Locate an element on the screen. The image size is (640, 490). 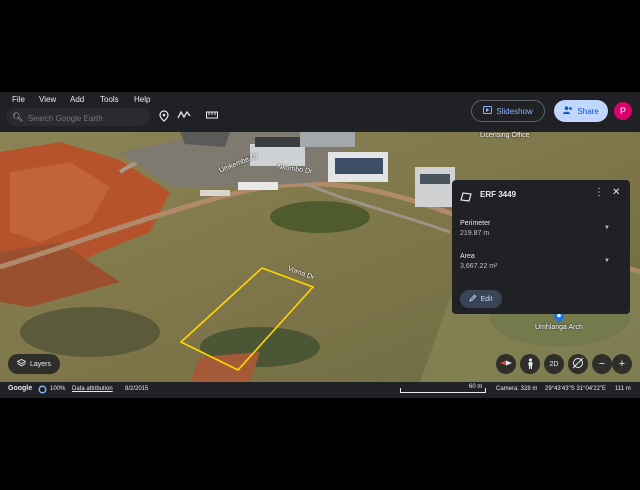
layers-icon is located at coordinates (21, 363).